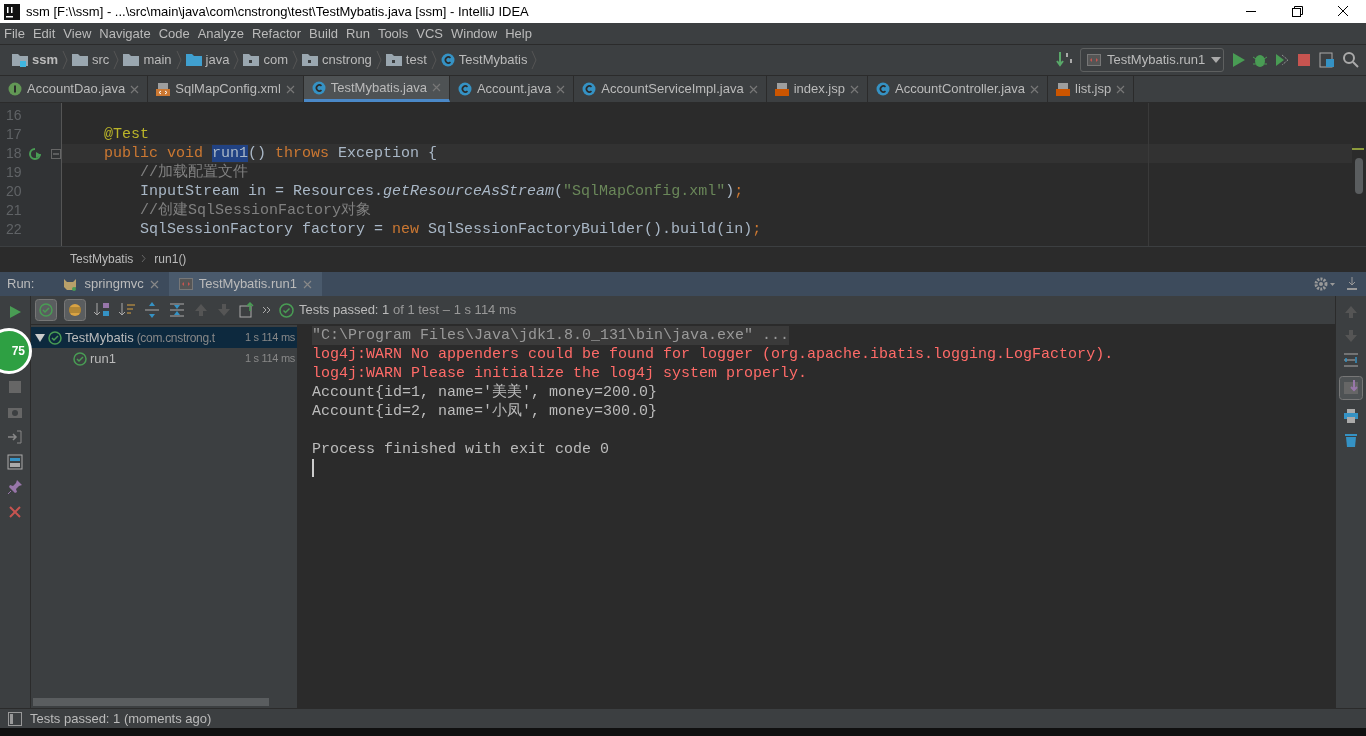 Image resolution: width=1366 pixels, height=736 pixels. Describe the element at coordinates (958, 89) in the screenshot. I see `editor-tab: AccountController.java` at that location.